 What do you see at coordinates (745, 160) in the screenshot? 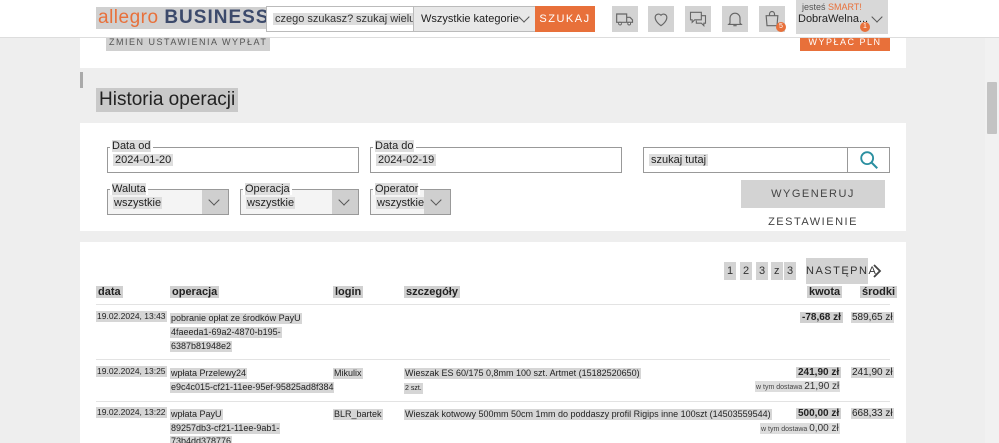
I see `operations-search-input: szukaj tutaj` at bounding box center [745, 160].